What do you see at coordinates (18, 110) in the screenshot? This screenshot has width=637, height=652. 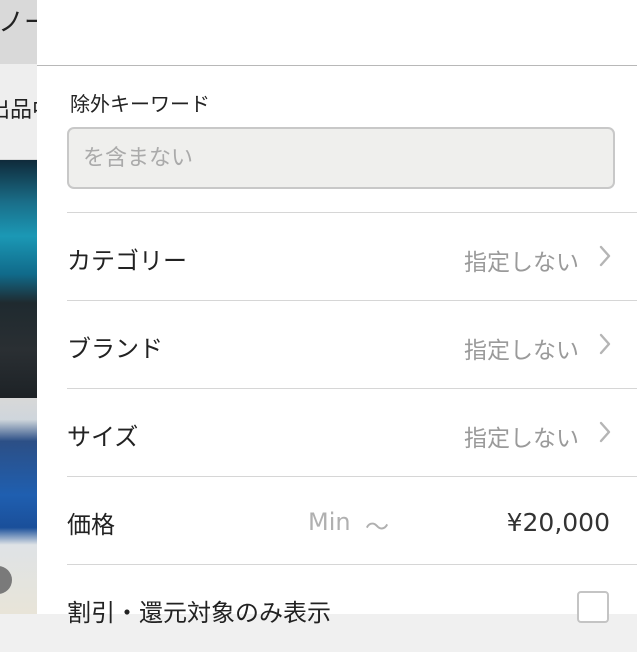 I see `background-text: 出品中の` at bounding box center [18, 110].